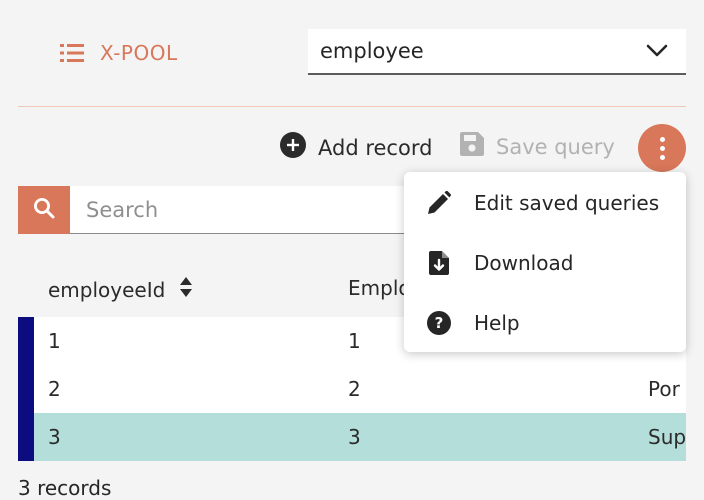  What do you see at coordinates (65, 488) in the screenshot?
I see `record-count: 3 records` at bounding box center [65, 488].